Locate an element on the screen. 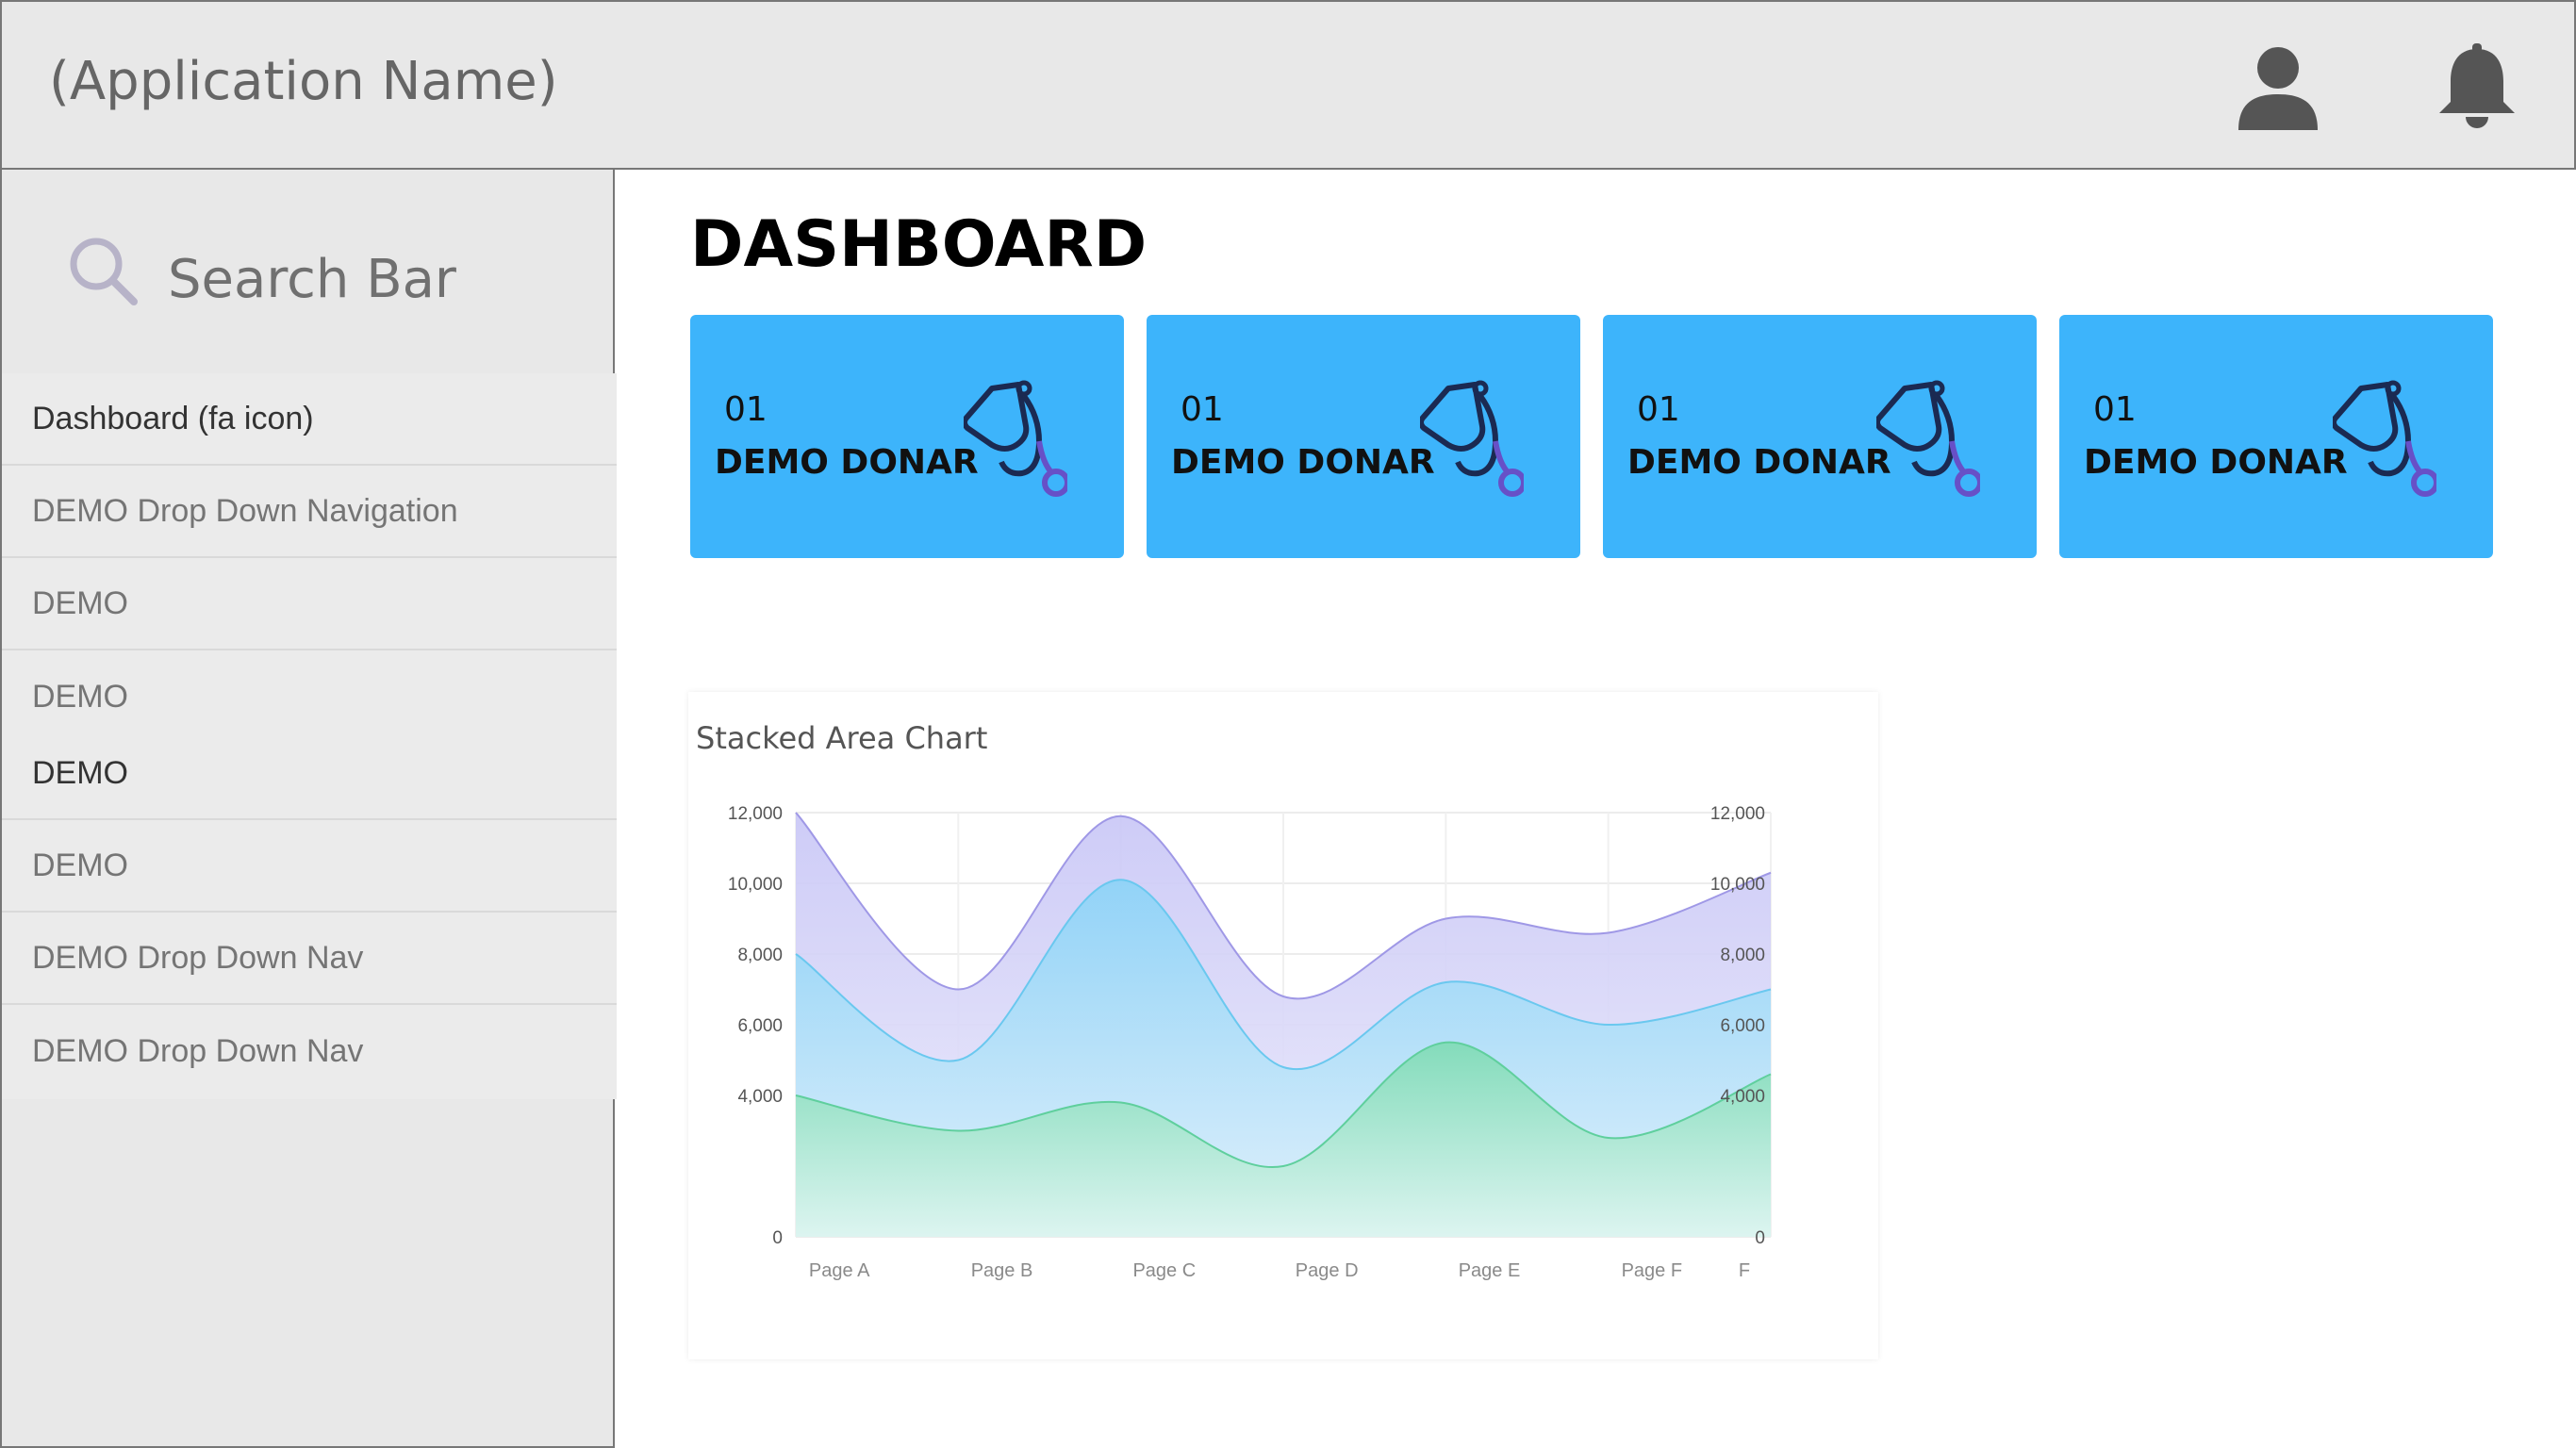 This screenshot has height=1448, width=2576. user-icon is located at coordinates (2278, 86).